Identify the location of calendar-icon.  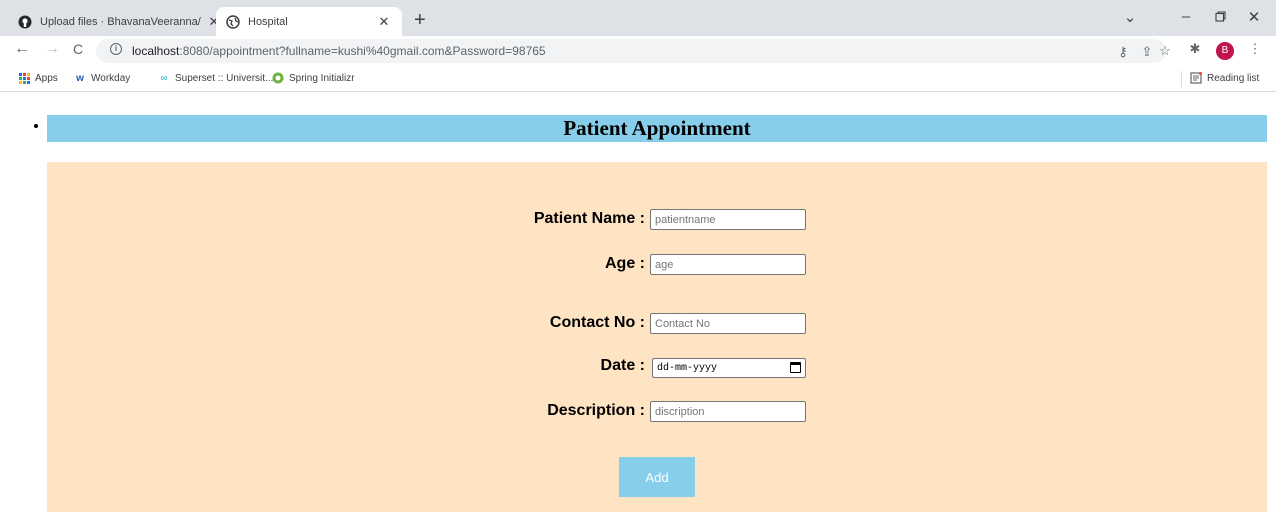
(795, 367).